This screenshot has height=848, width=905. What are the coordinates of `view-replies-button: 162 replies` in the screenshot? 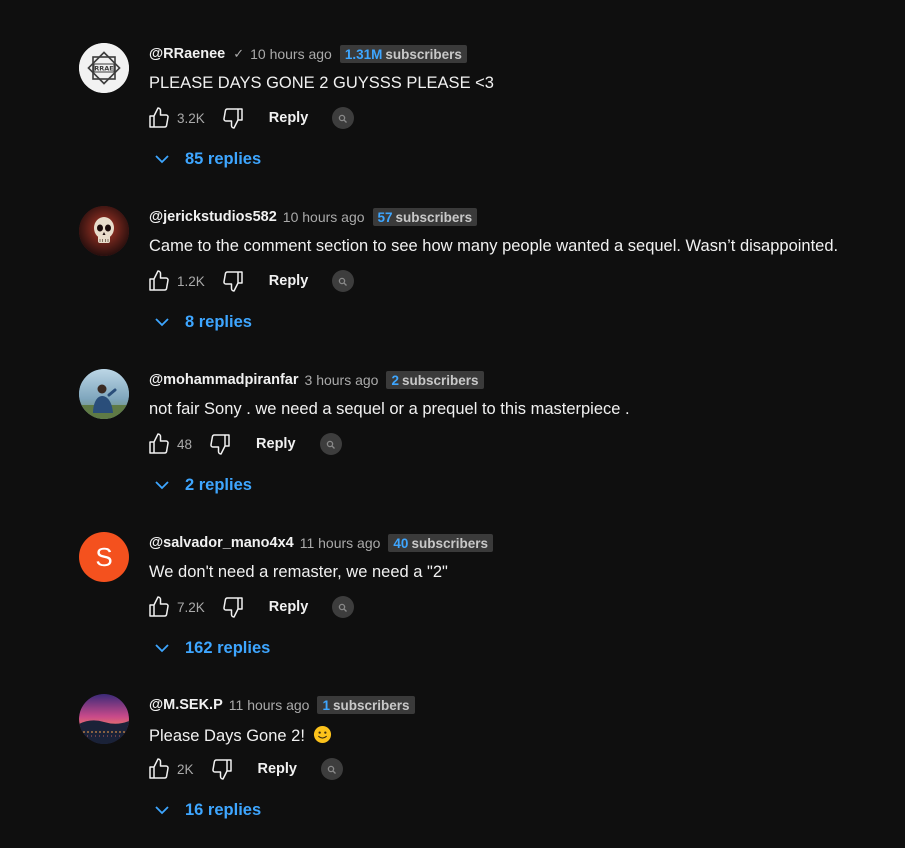 It's located at (211, 648).